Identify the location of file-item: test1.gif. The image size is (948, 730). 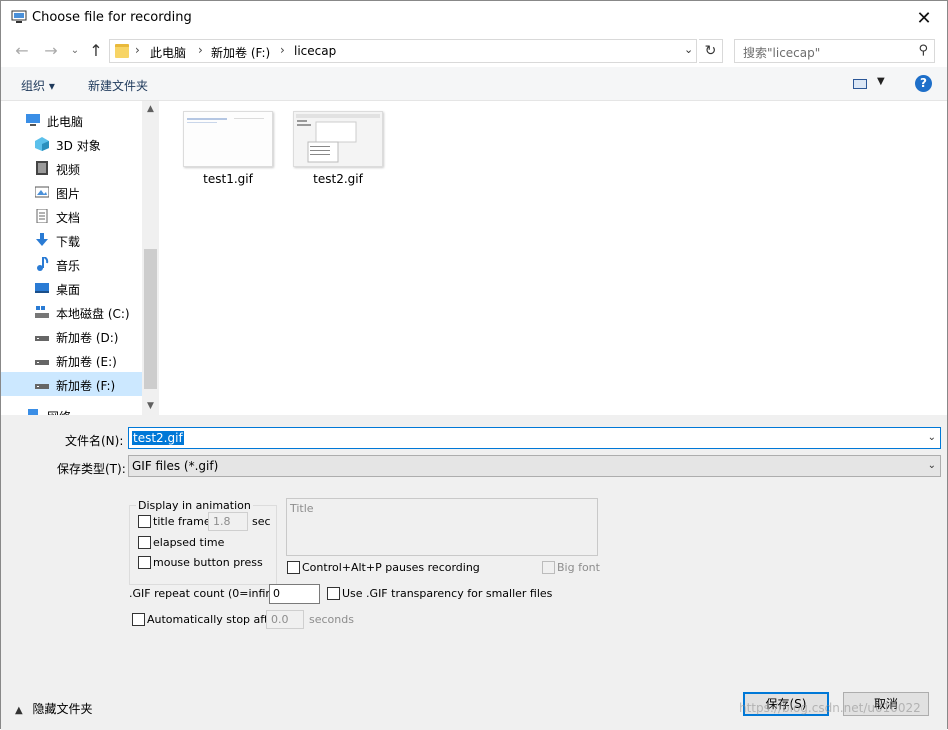
(228, 151).